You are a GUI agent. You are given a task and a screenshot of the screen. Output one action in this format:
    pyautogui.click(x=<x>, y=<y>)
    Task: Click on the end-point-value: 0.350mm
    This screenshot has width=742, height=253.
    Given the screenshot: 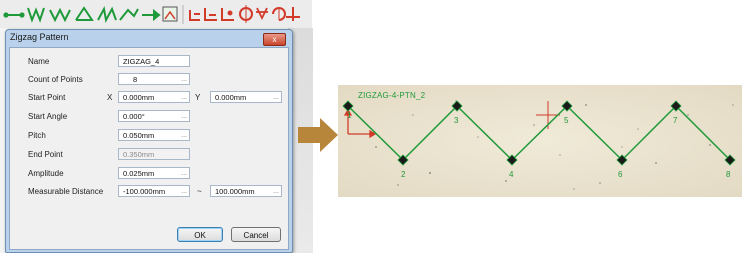 What is the action you would take?
    pyautogui.click(x=139, y=154)
    